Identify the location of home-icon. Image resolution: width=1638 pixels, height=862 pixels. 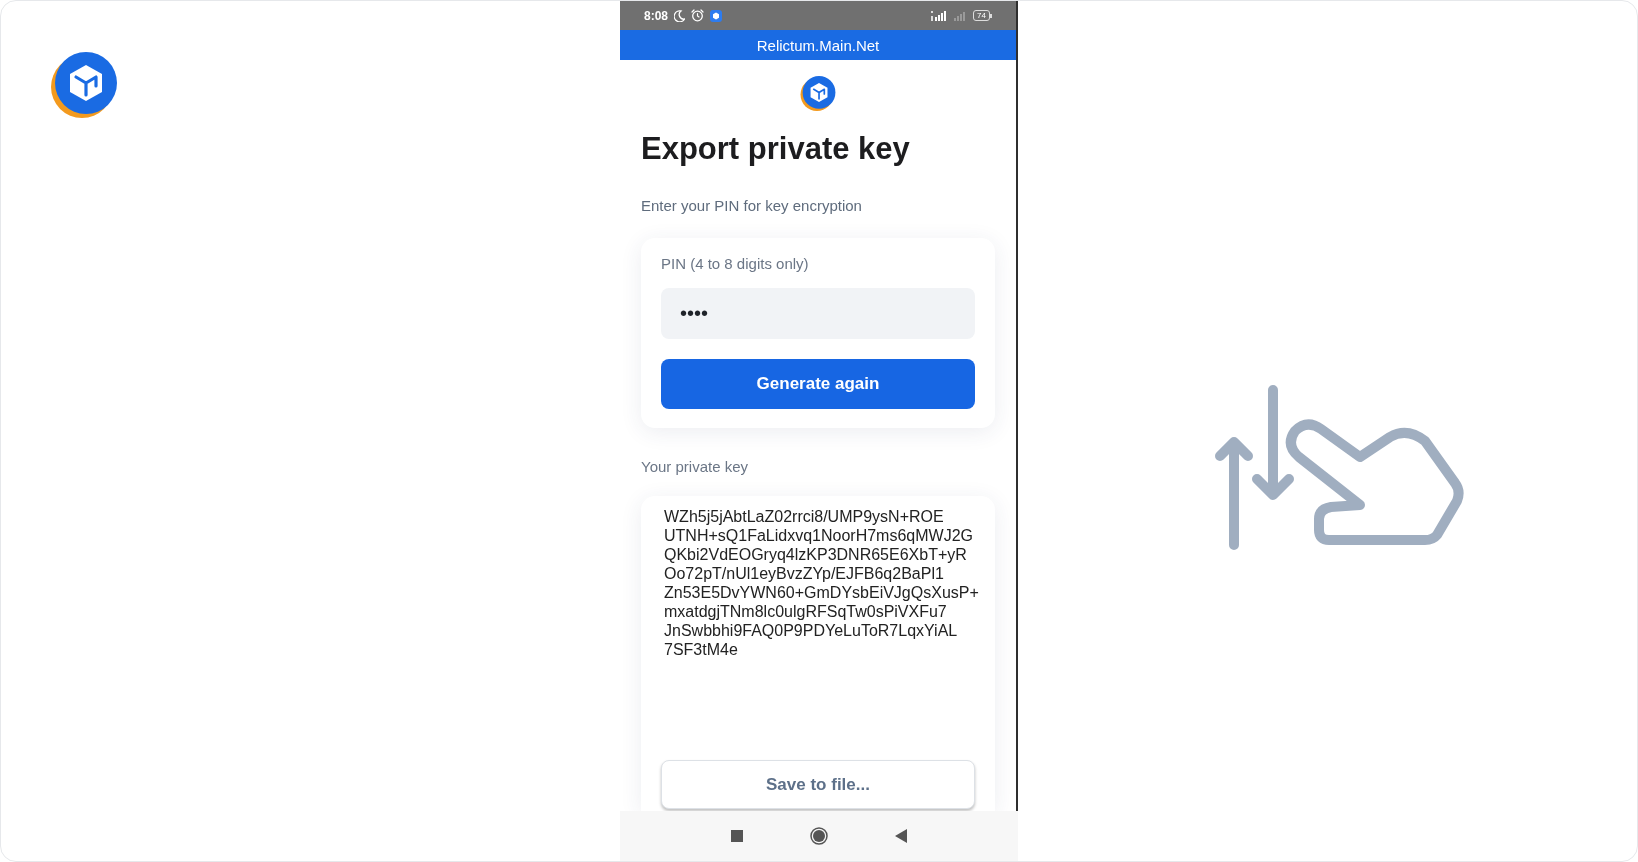
(819, 836).